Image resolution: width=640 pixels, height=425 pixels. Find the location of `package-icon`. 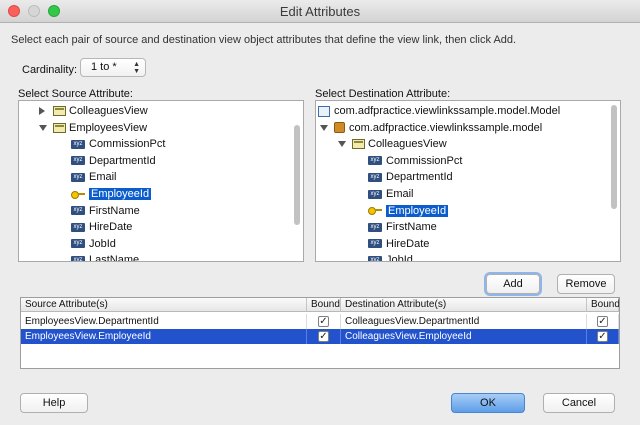

package-icon is located at coordinates (339, 128).